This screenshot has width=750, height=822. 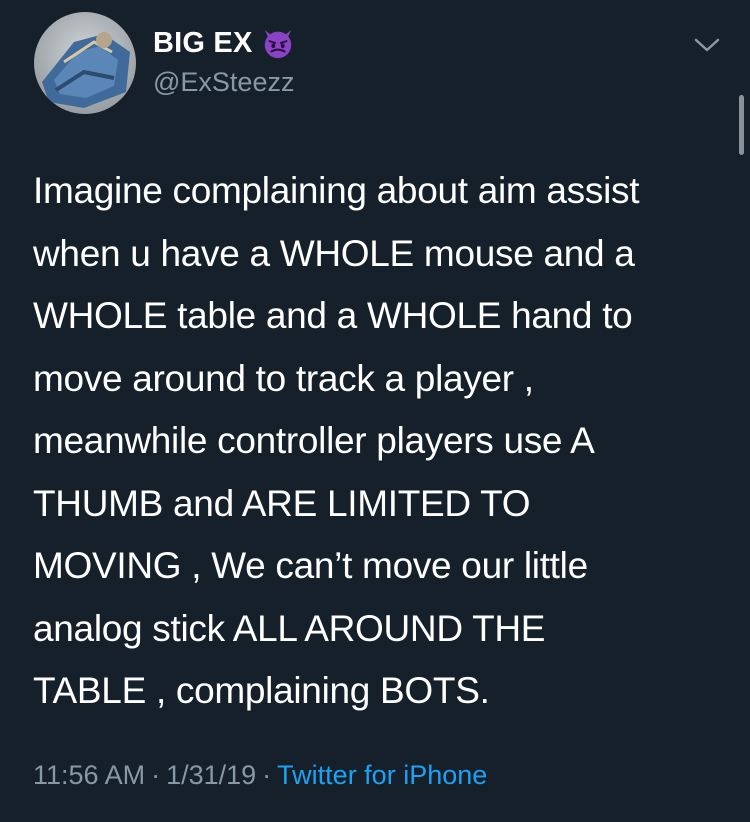 I want to click on avatar-icon, so click(x=85, y=63).